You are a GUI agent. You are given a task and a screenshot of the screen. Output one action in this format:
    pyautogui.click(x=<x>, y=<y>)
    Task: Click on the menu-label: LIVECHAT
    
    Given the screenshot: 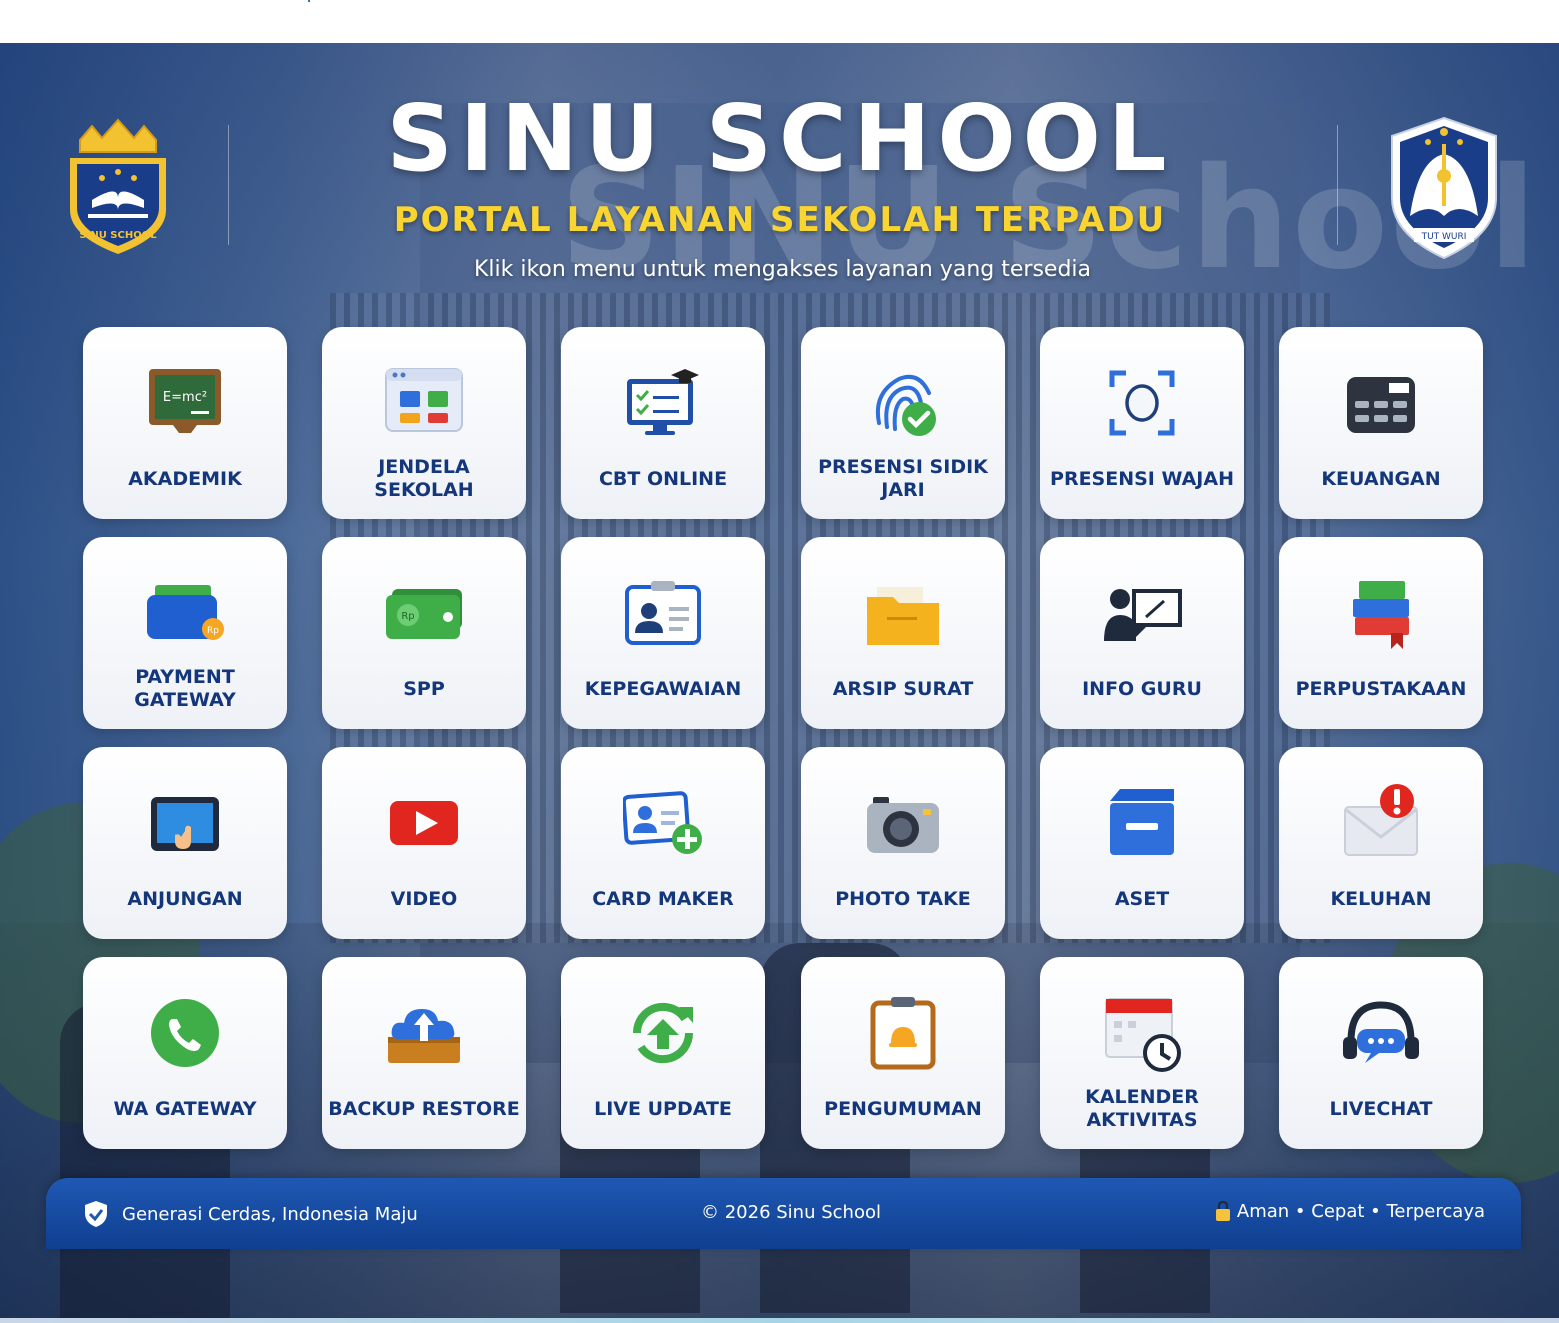 What is the action you would take?
    pyautogui.click(x=1381, y=1108)
    